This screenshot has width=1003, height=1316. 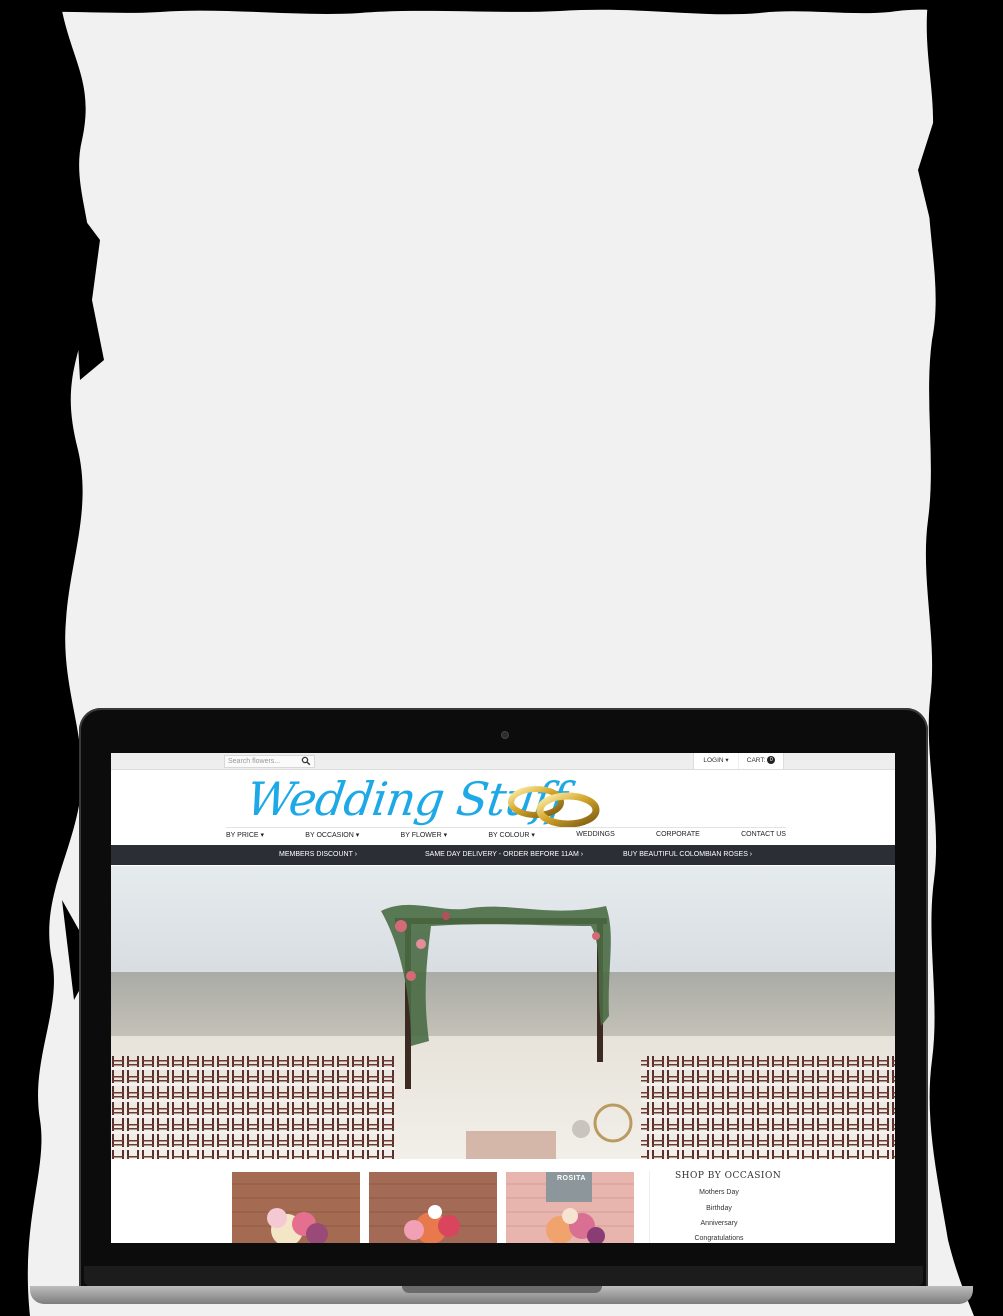 I want to click on promo-members-discount: MEMBERS DISCOUNT ›, so click(x=318, y=854).